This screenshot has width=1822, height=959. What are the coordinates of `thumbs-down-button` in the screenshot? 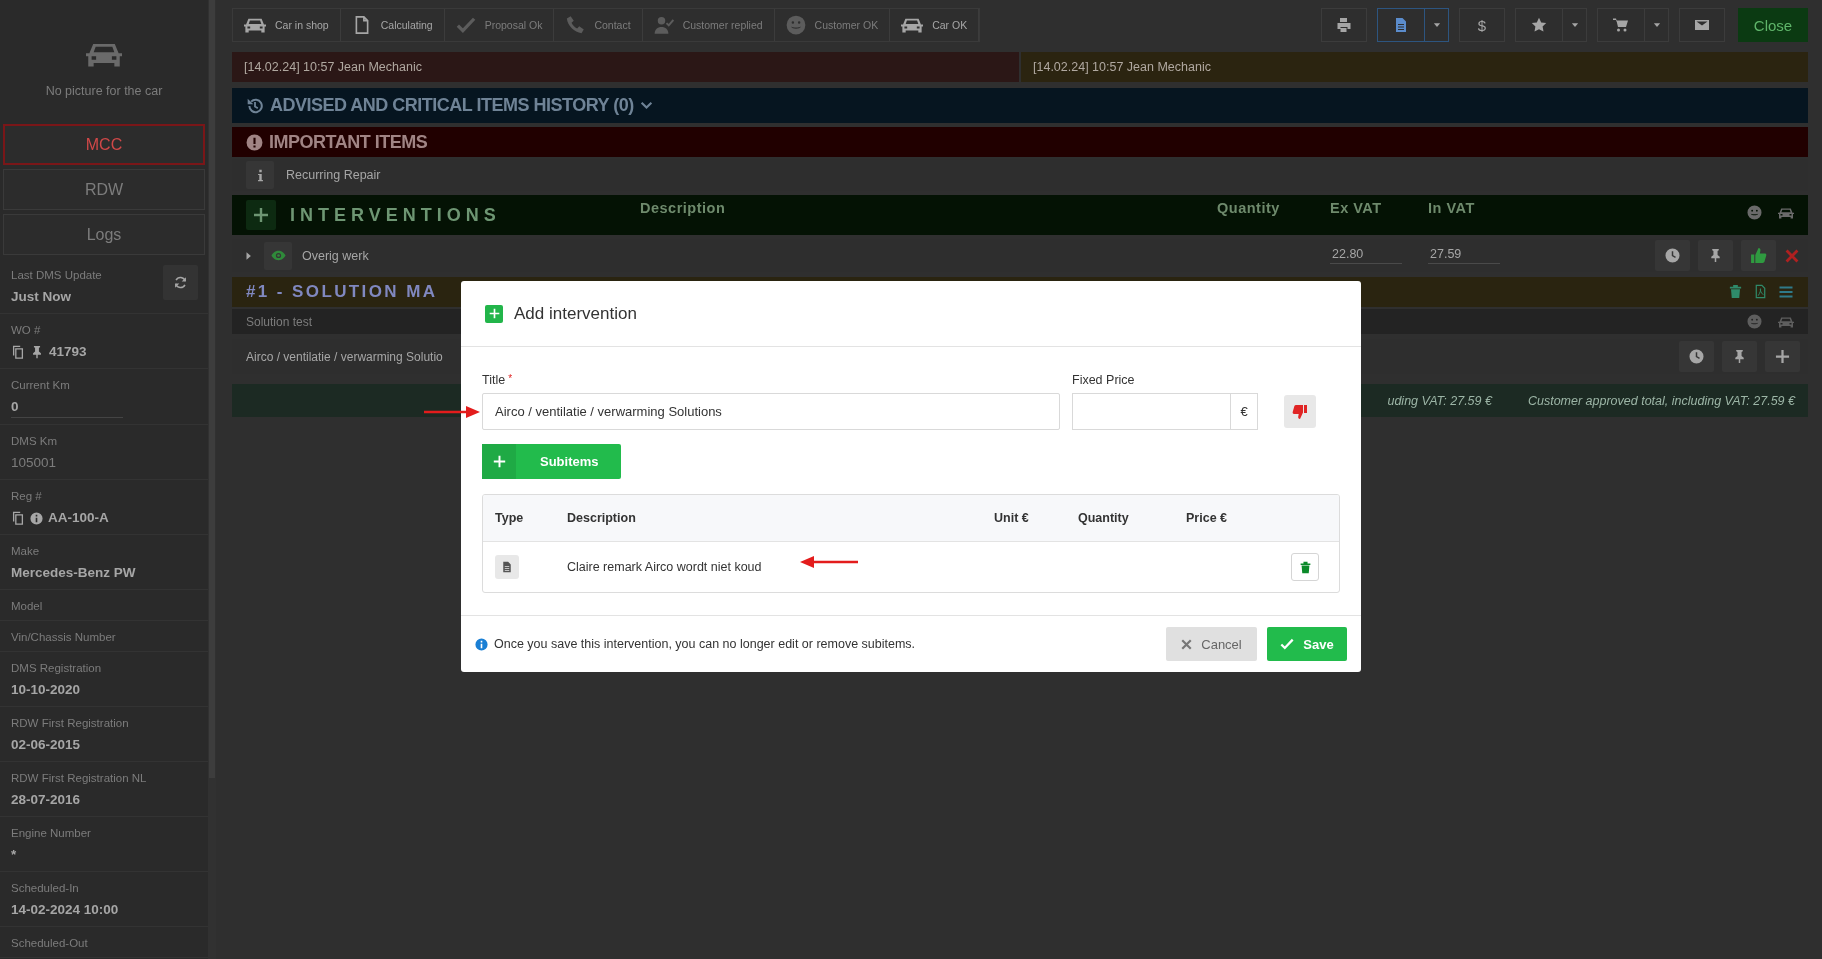 It's located at (1300, 411).